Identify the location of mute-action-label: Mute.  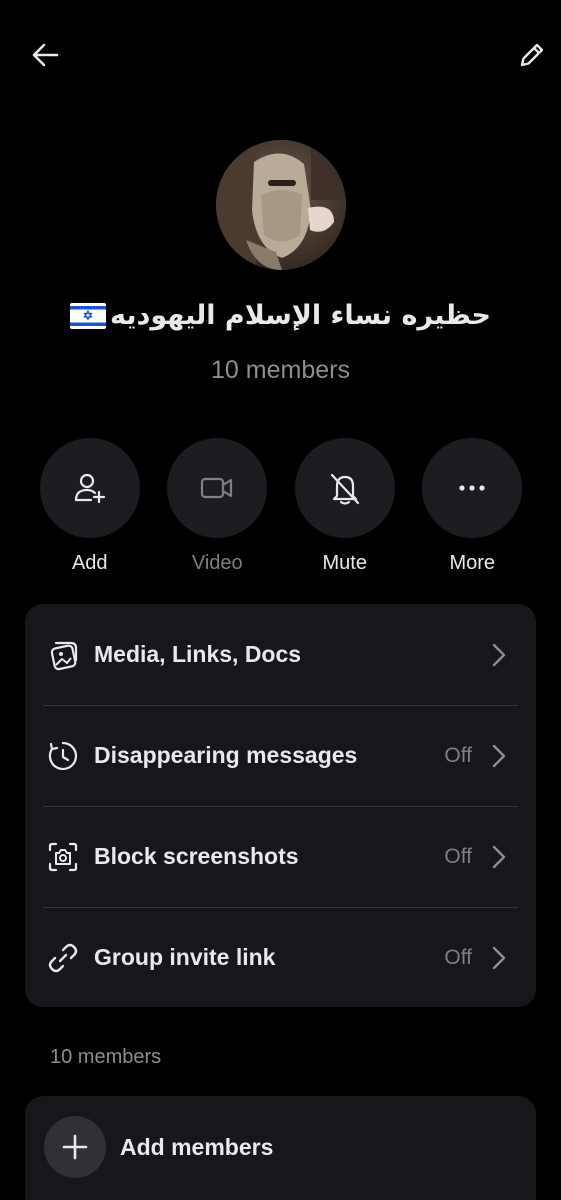
(344, 563).